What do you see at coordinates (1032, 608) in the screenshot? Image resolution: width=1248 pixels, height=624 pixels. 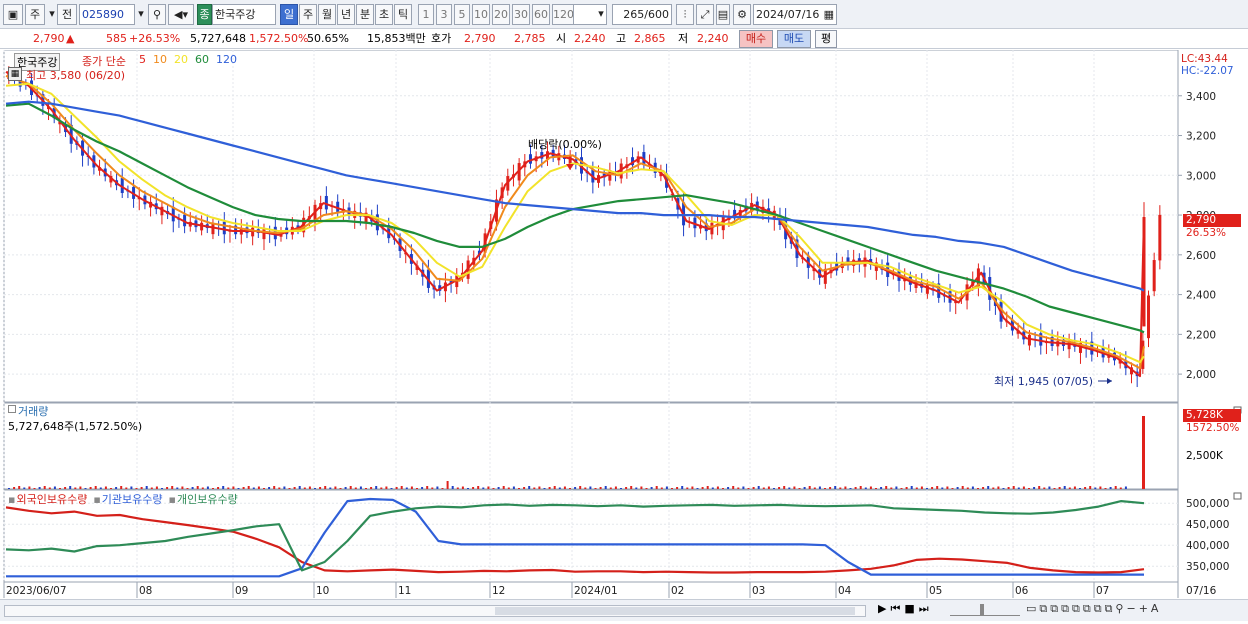 I see `layout-1-icon: ▭` at bounding box center [1032, 608].